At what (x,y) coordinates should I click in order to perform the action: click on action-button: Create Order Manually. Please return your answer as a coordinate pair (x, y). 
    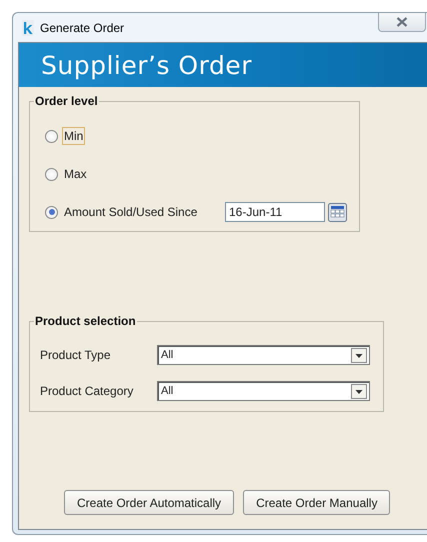
    Looking at the image, I should click on (316, 502).